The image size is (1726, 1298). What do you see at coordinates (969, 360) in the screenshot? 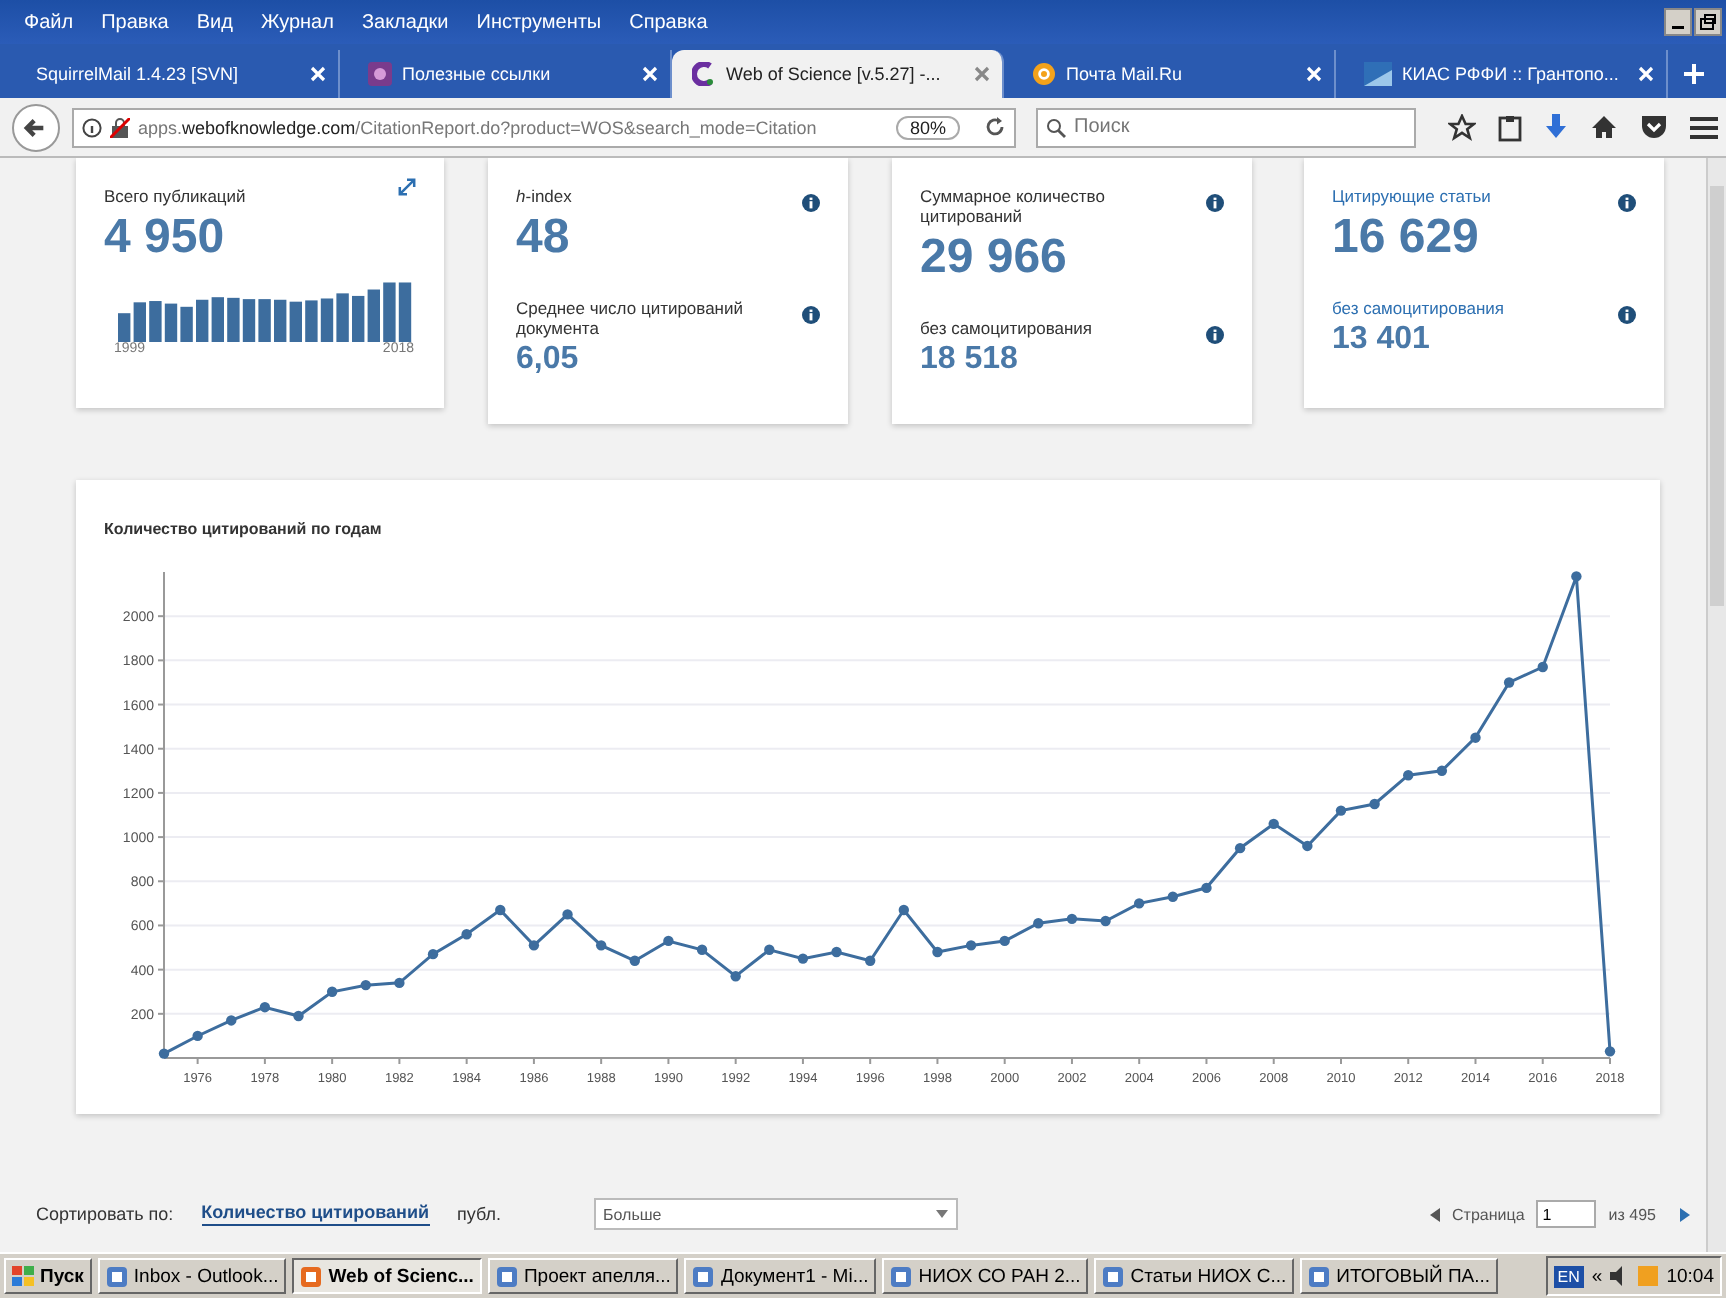
I see `metric-value: 18 518` at bounding box center [969, 360].